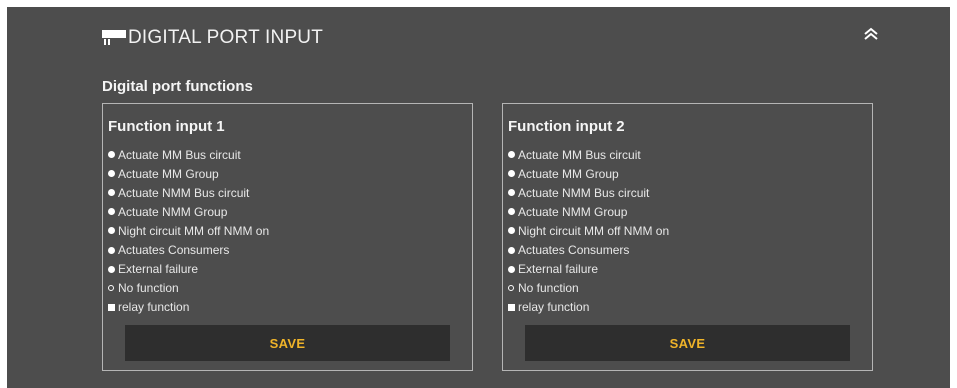 The height and width of the screenshot is (388, 957). Describe the element at coordinates (166, 126) in the screenshot. I see `function-input-title: Function input 1` at that location.